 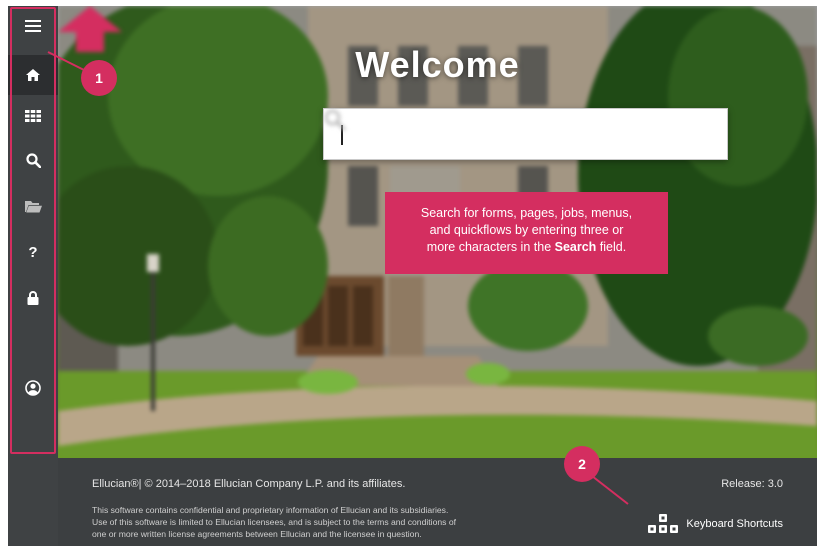 I want to click on release-version: Release: 3.0, so click(x=752, y=484).